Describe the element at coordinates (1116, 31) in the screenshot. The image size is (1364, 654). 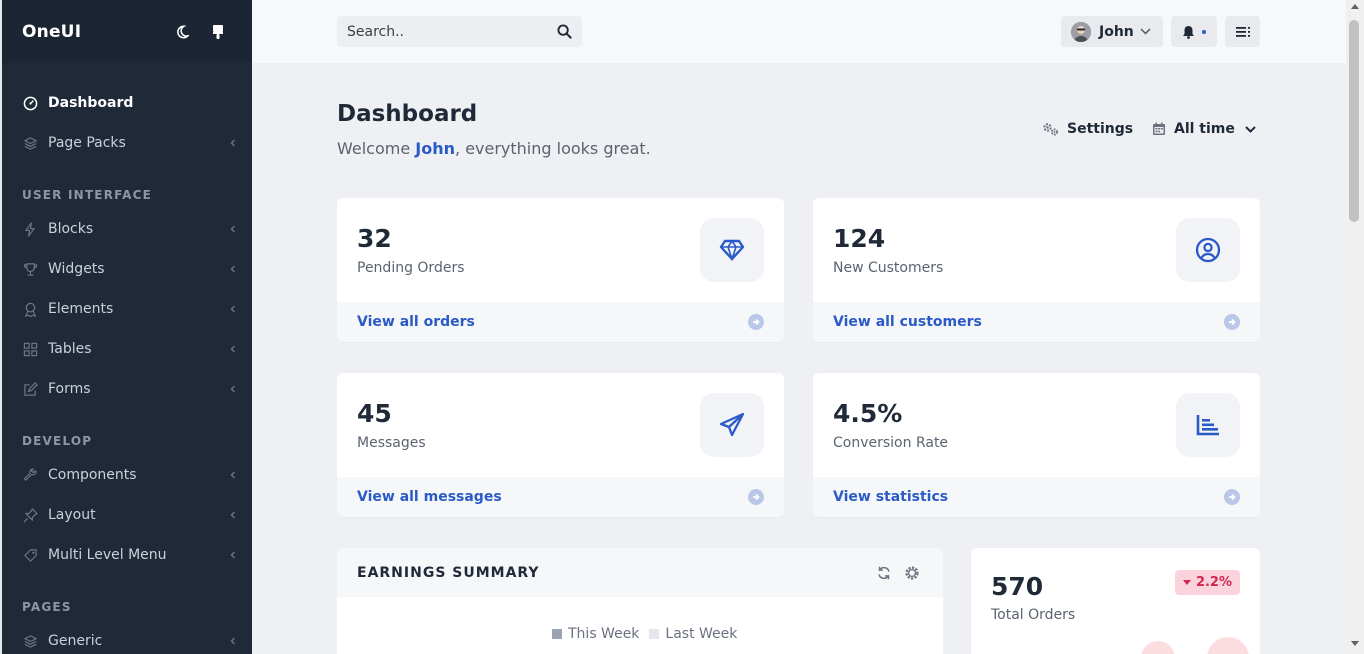
I see `user-name: John` at that location.